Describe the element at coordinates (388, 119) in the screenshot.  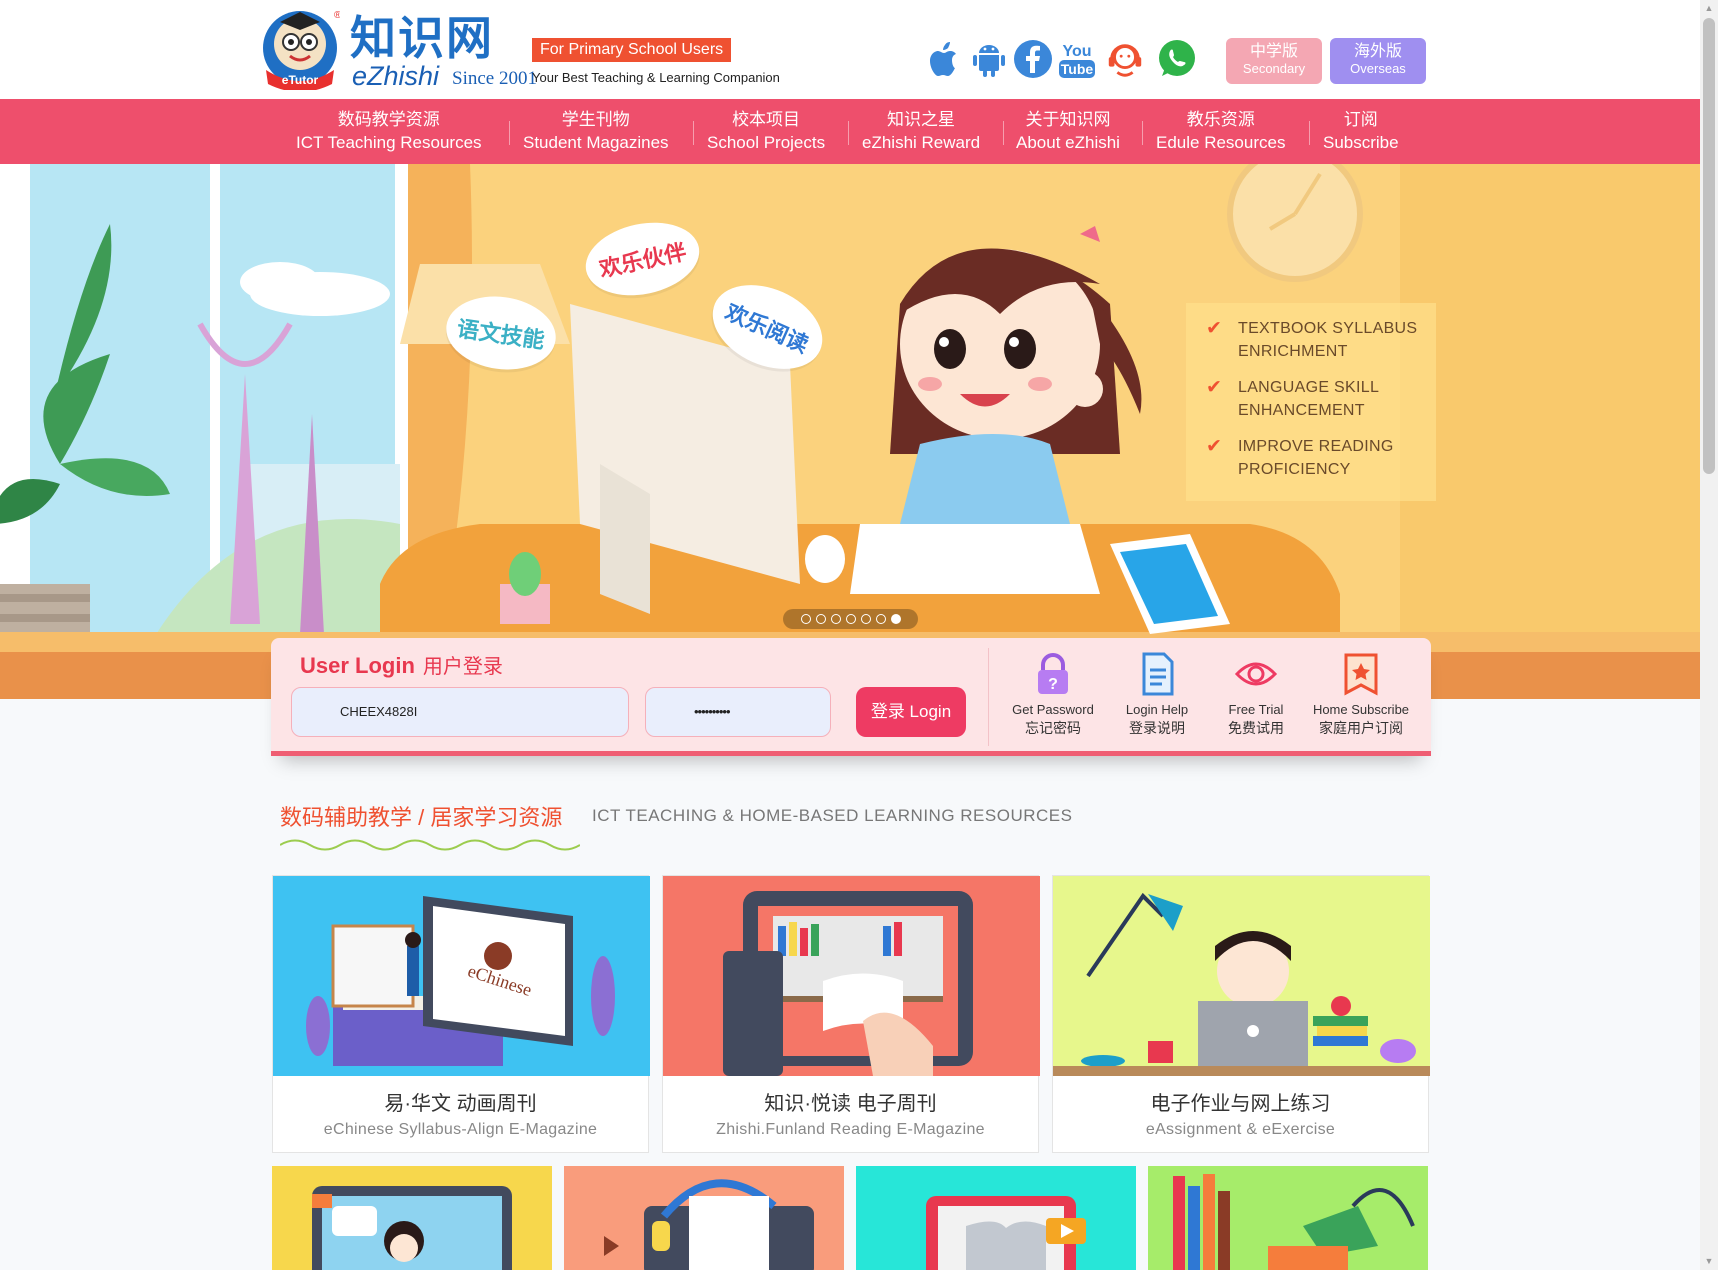
I see `nav-label-cn: 数码教学资源` at that location.